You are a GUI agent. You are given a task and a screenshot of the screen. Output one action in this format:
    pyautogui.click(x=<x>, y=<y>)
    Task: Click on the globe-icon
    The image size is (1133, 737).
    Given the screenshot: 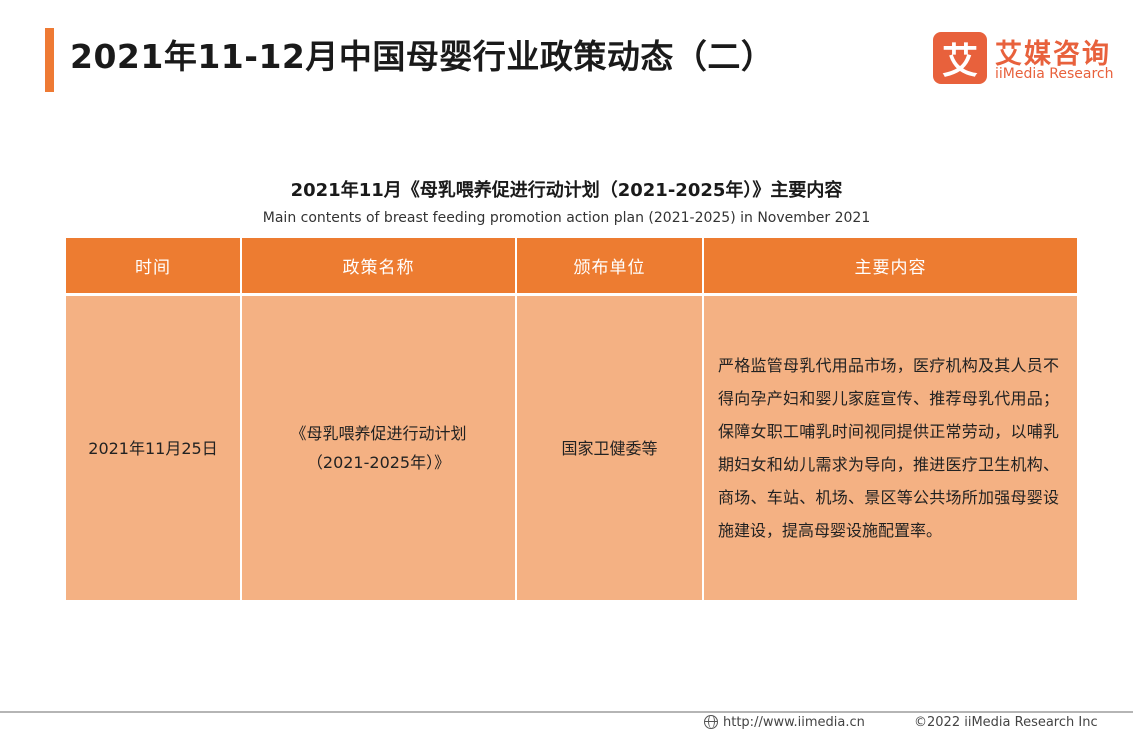 What is the action you would take?
    pyautogui.click(x=711, y=722)
    